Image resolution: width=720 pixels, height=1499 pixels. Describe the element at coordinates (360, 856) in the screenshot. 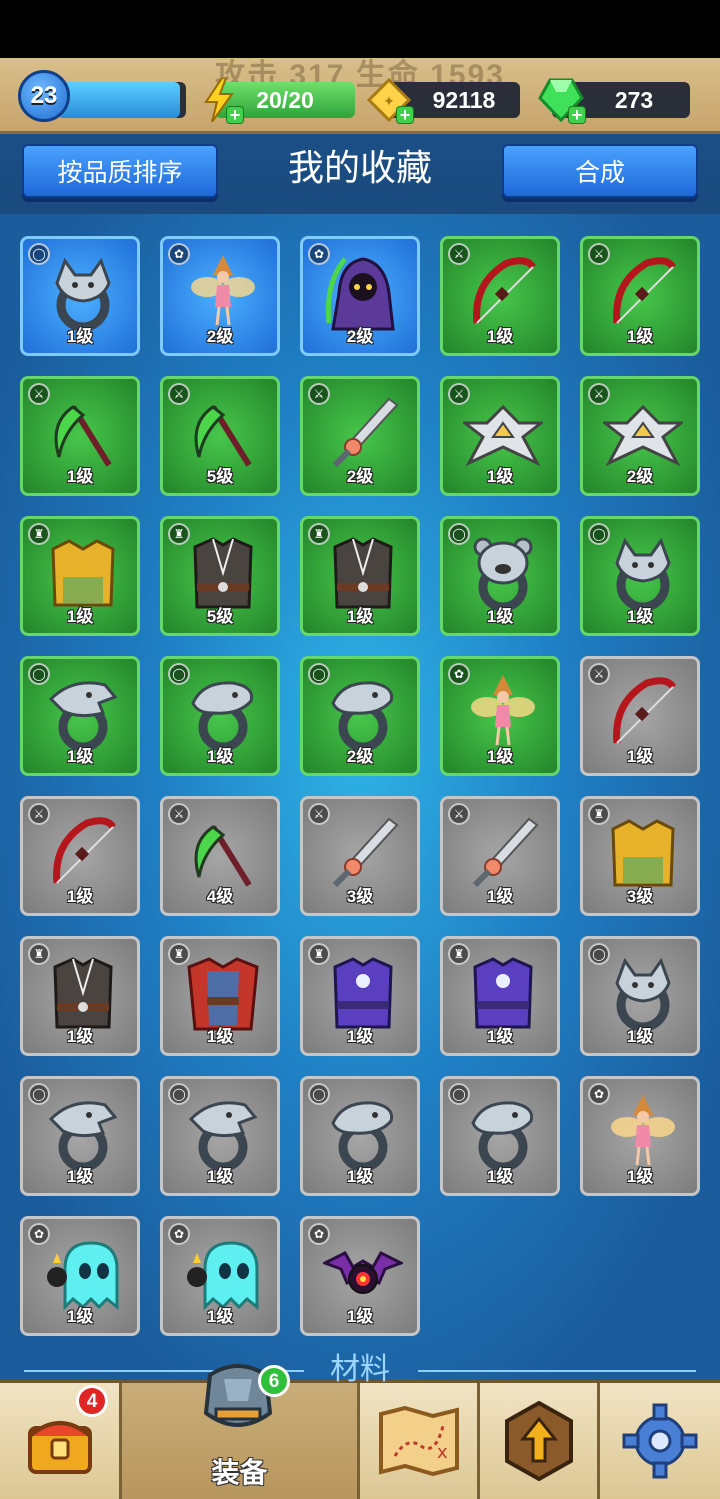

I see `item-card: ⚔ 3级` at that location.